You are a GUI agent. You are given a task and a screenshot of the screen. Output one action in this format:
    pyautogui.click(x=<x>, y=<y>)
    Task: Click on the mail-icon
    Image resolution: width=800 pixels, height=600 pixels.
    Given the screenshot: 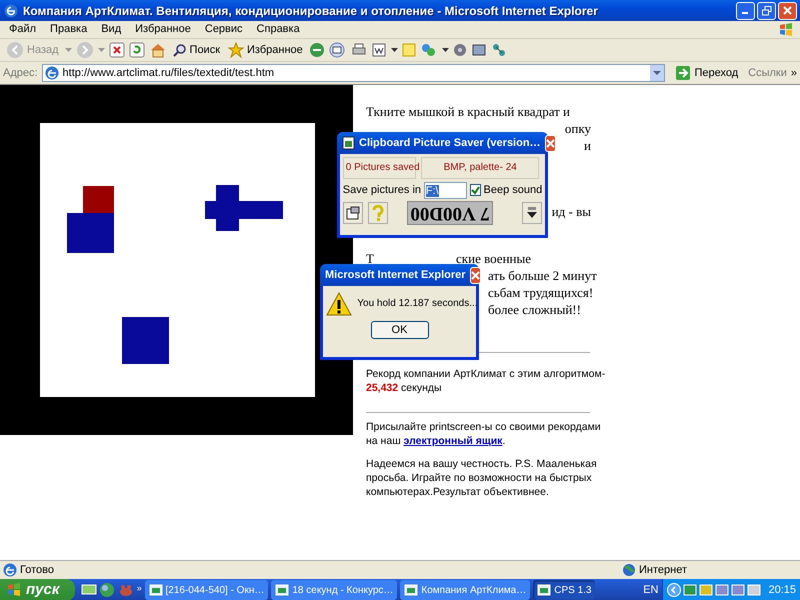 What is the action you would take?
    pyautogui.click(x=337, y=50)
    